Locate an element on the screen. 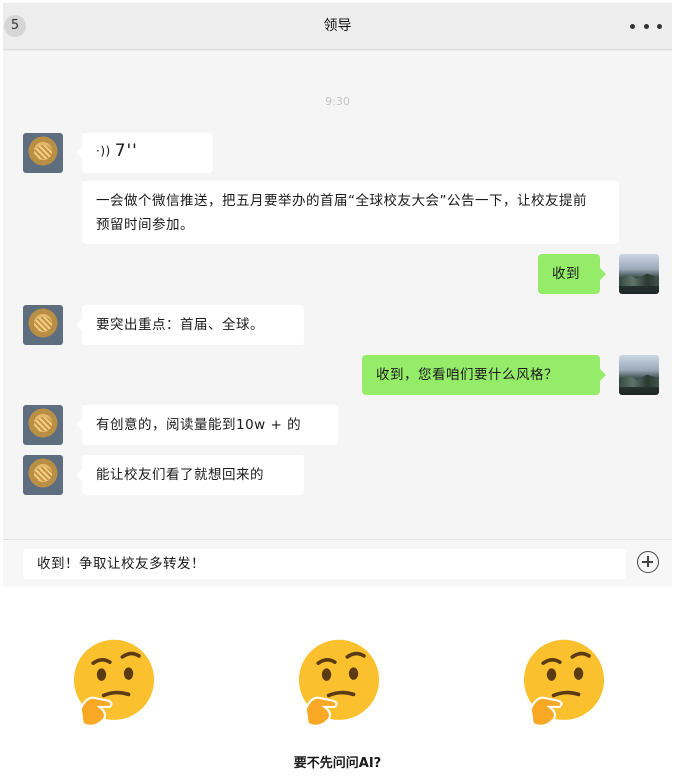  message-input: 收到！争取让校友多转发！ is located at coordinates (324, 564).